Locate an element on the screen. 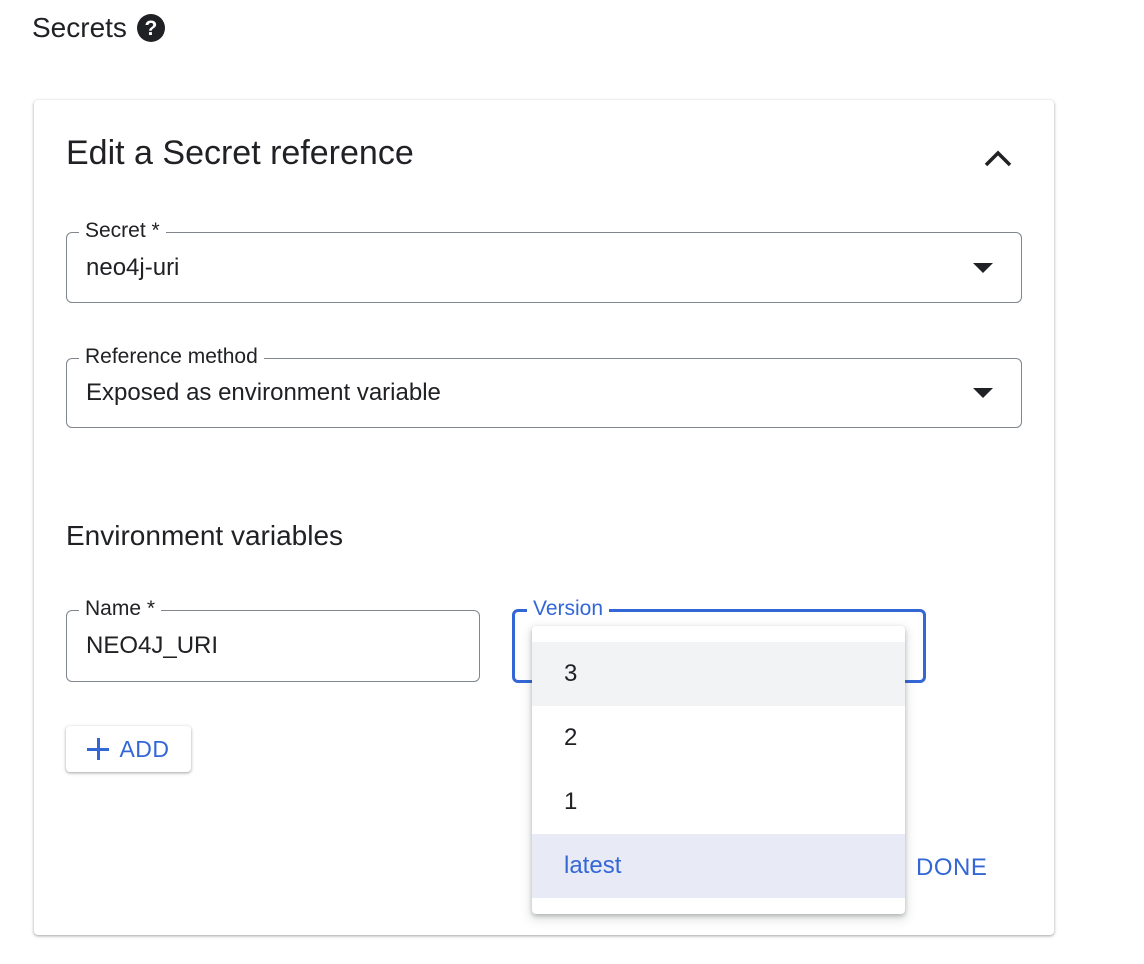 The width and height of the screenshot is (1144, 964). version-option-3: 3 is located at coordinates (718, 674).